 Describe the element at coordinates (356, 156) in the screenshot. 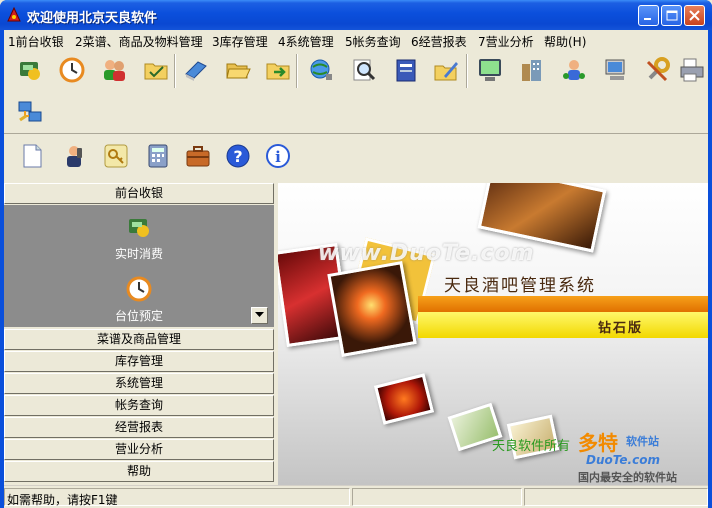

I see `toolbar-tertiary: ? i` at that location.